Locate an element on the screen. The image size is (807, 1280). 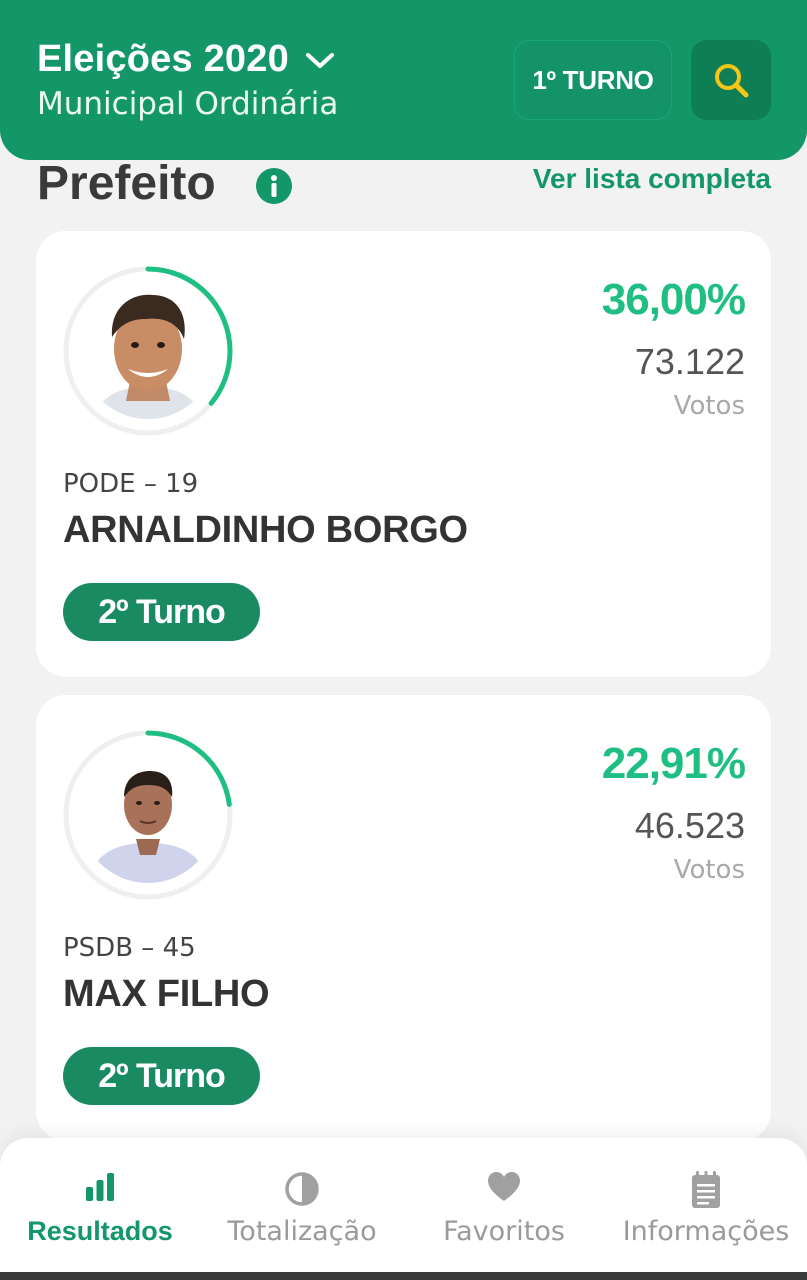
nav-item-totalizacao: Totalização is located at coordinates (302, 1205).